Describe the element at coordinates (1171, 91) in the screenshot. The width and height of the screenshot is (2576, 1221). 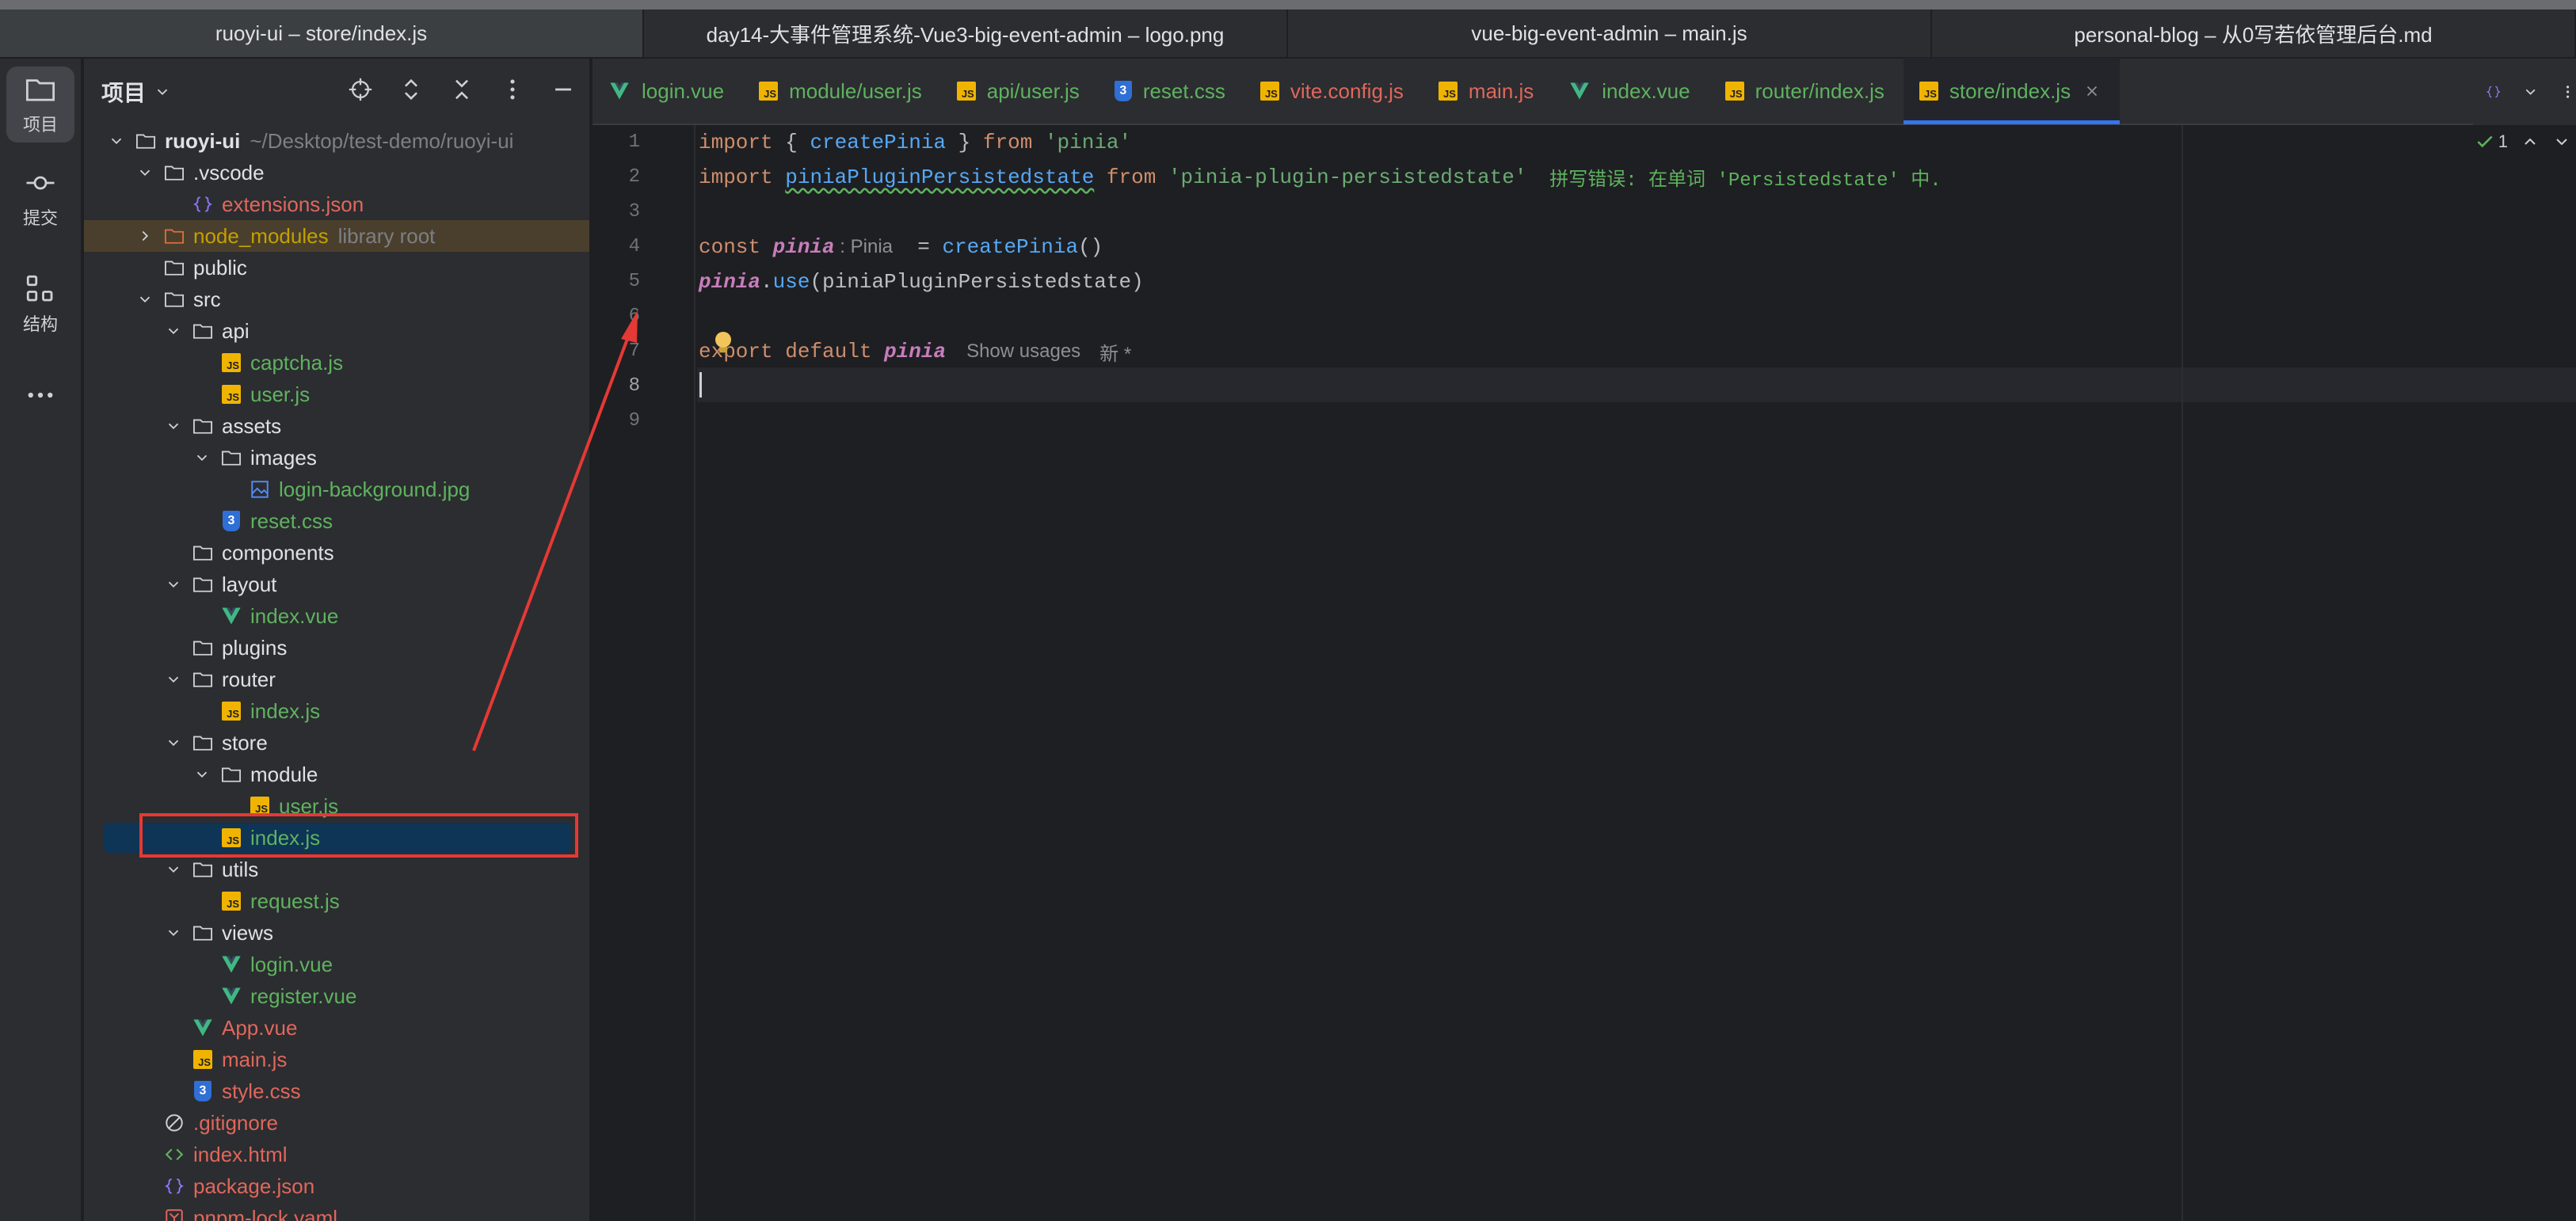
I see `editor-tab: 3 reset.css` at that location.